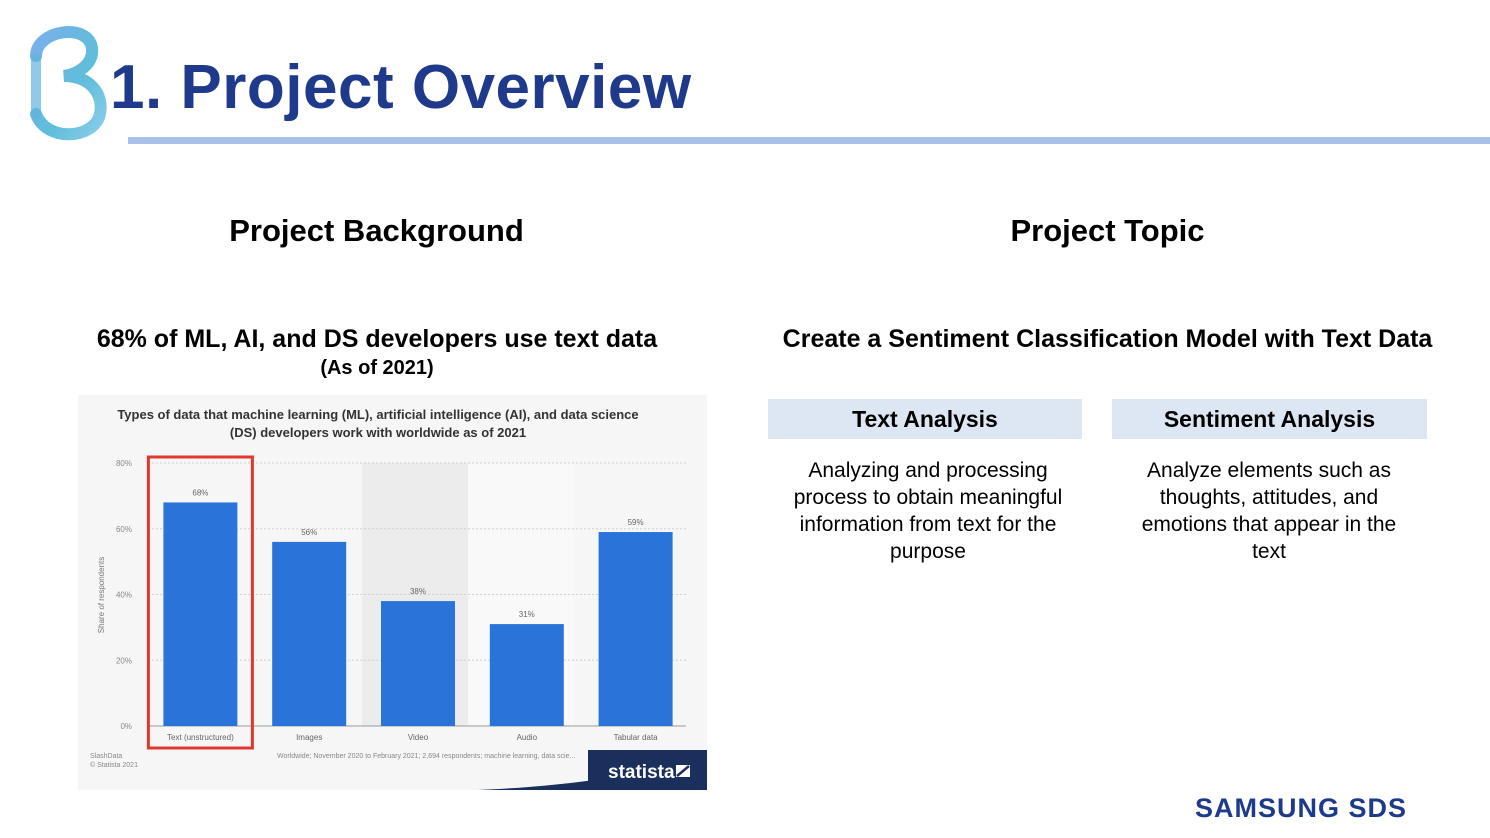 This screenshot has width=1490, height=838. I want to click on description-line: emotions that appear in the, so click(1269, 524).